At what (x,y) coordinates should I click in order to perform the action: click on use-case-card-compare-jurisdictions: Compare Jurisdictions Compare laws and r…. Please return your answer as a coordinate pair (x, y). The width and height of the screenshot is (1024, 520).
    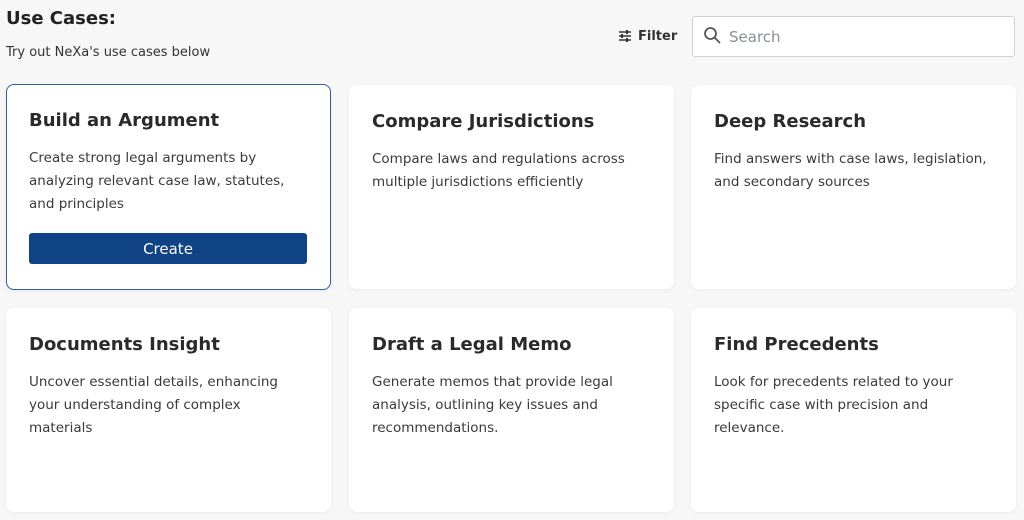
    Looking at the image, I should click on (511, 187).